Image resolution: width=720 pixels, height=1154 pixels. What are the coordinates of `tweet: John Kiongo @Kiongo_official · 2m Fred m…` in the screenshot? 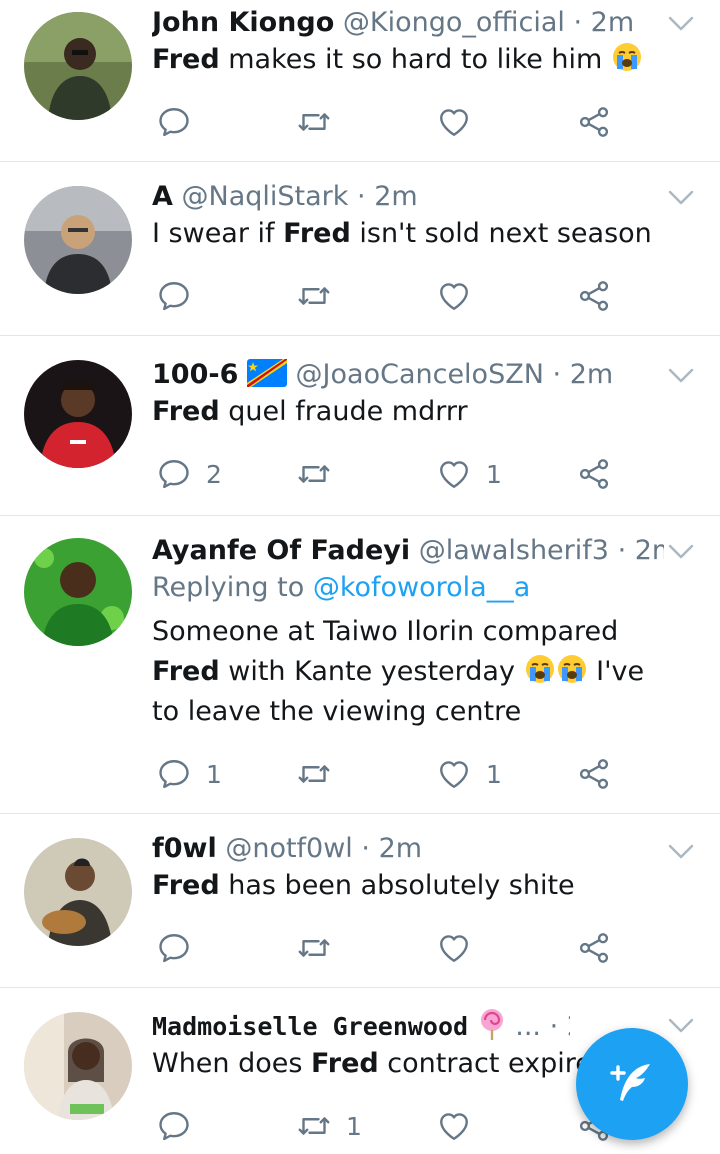 It's located at (360, 81).